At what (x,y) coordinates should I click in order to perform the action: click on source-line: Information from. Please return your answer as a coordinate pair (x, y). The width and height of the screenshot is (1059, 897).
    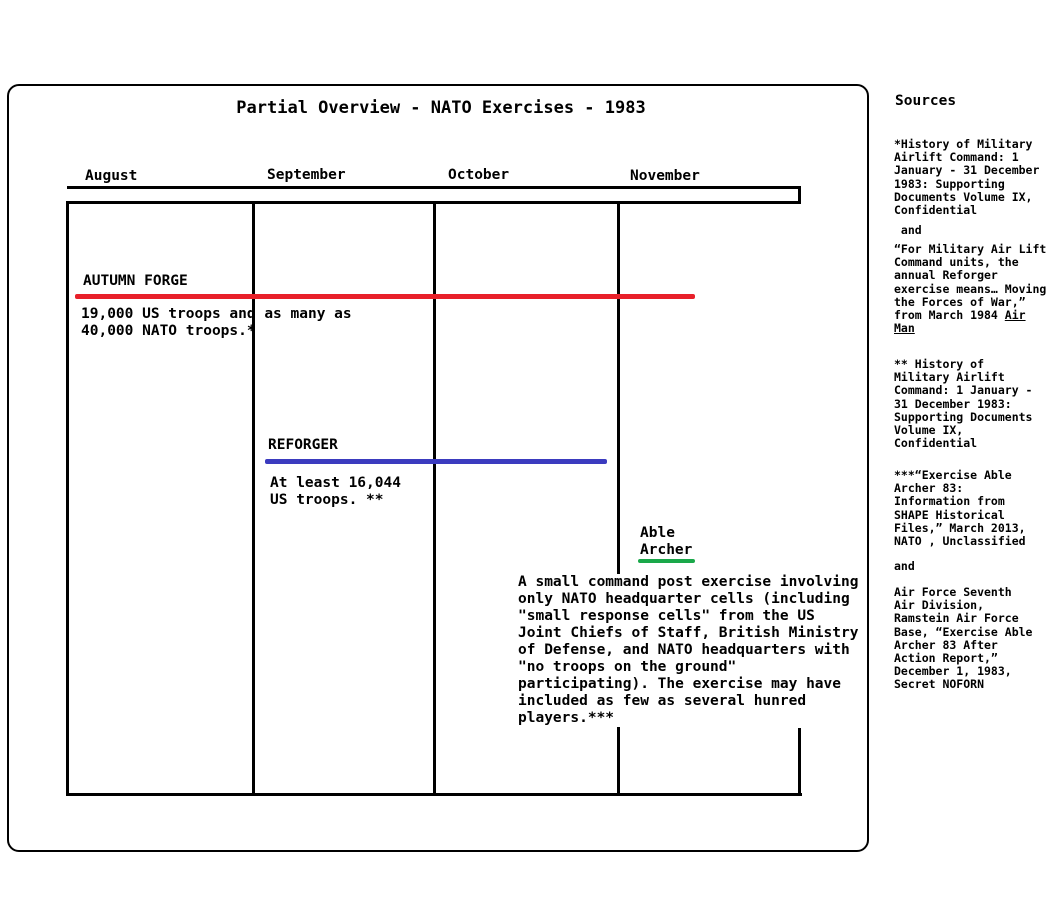
    Looking at the image, I should click on (949, 501).